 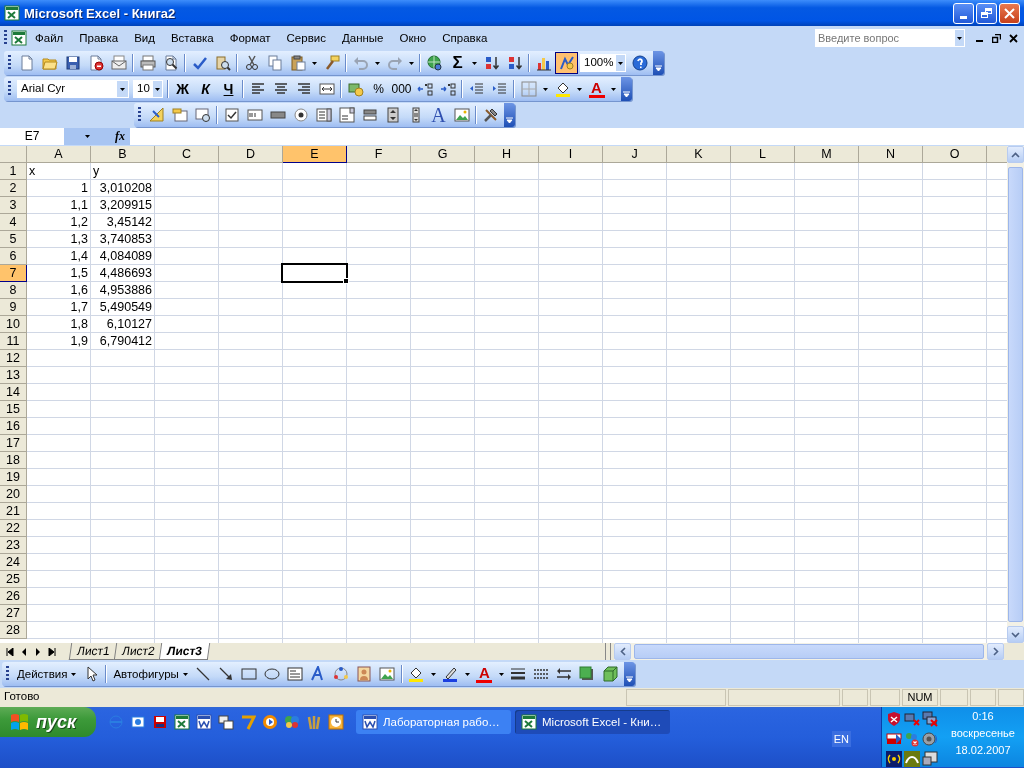 I want to click on scroll-left-button, so click(x=622, y=651).